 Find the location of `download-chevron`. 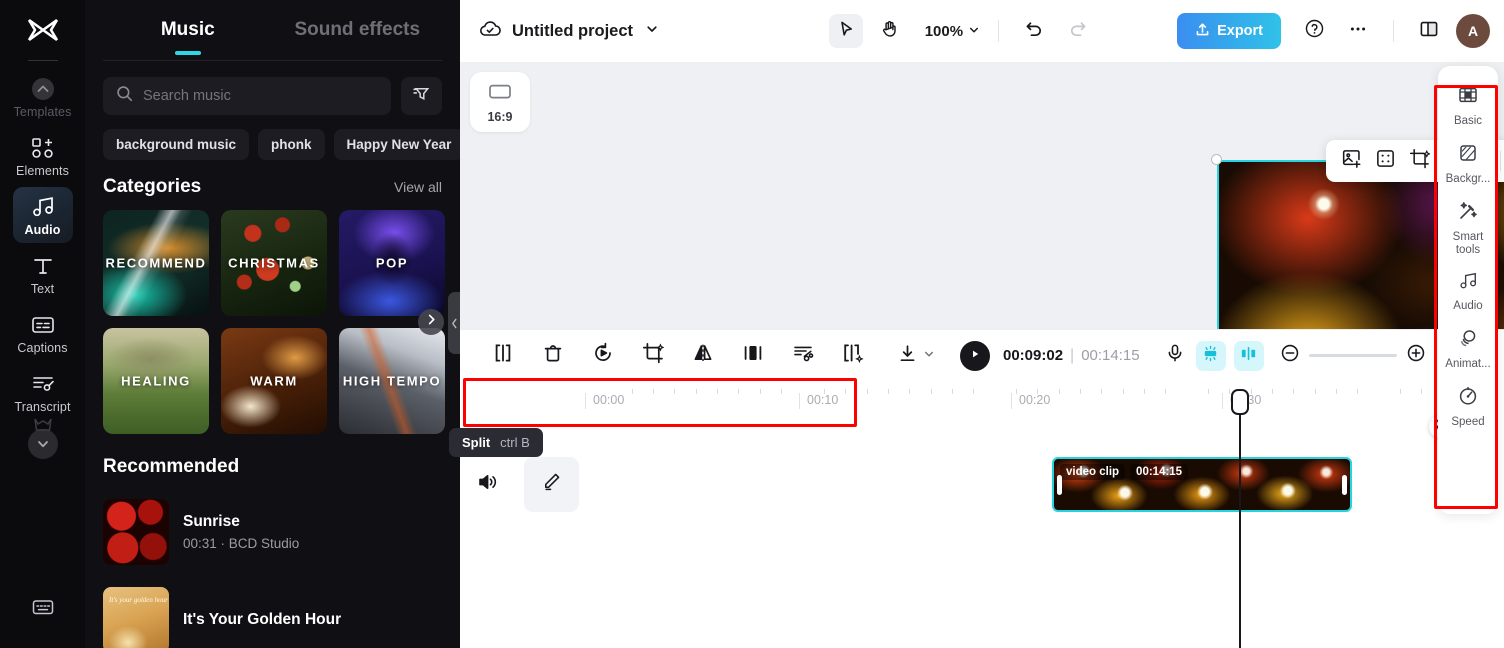

download-chevron is located at coordinates (929, 356).